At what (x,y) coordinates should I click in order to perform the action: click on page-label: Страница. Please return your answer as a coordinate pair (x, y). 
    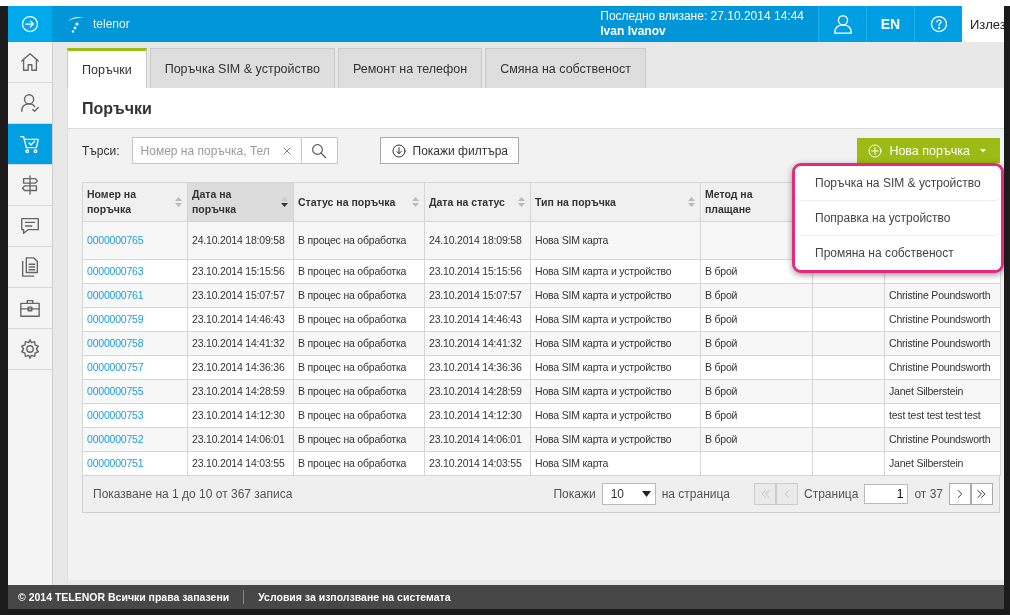
    Looking at the image, I should click on (831, 494).